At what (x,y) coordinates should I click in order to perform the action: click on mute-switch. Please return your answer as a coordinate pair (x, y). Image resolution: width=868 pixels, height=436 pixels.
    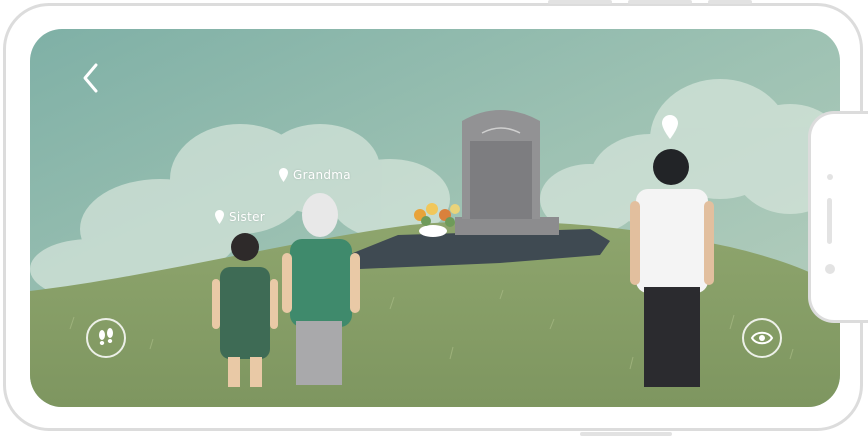
    Looking at the image, I should click on (730, 2).